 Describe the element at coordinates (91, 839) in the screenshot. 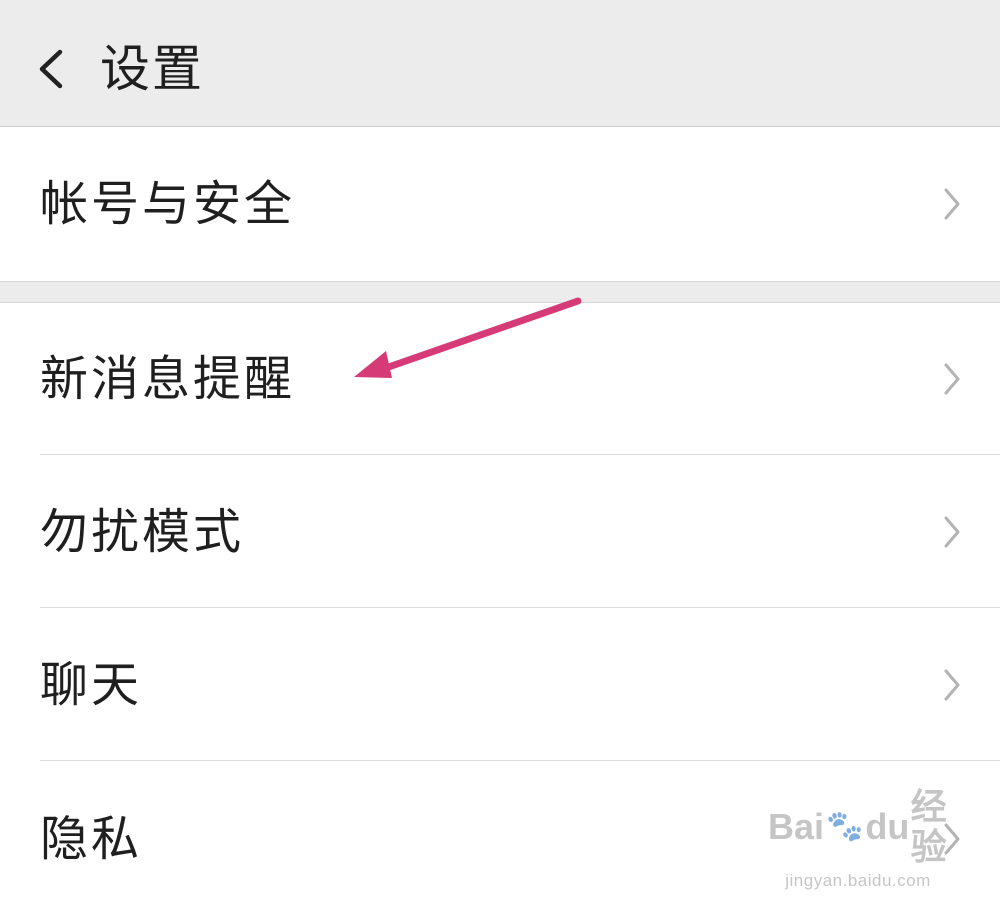

I see `settings-item-label: 隐私` at that location.